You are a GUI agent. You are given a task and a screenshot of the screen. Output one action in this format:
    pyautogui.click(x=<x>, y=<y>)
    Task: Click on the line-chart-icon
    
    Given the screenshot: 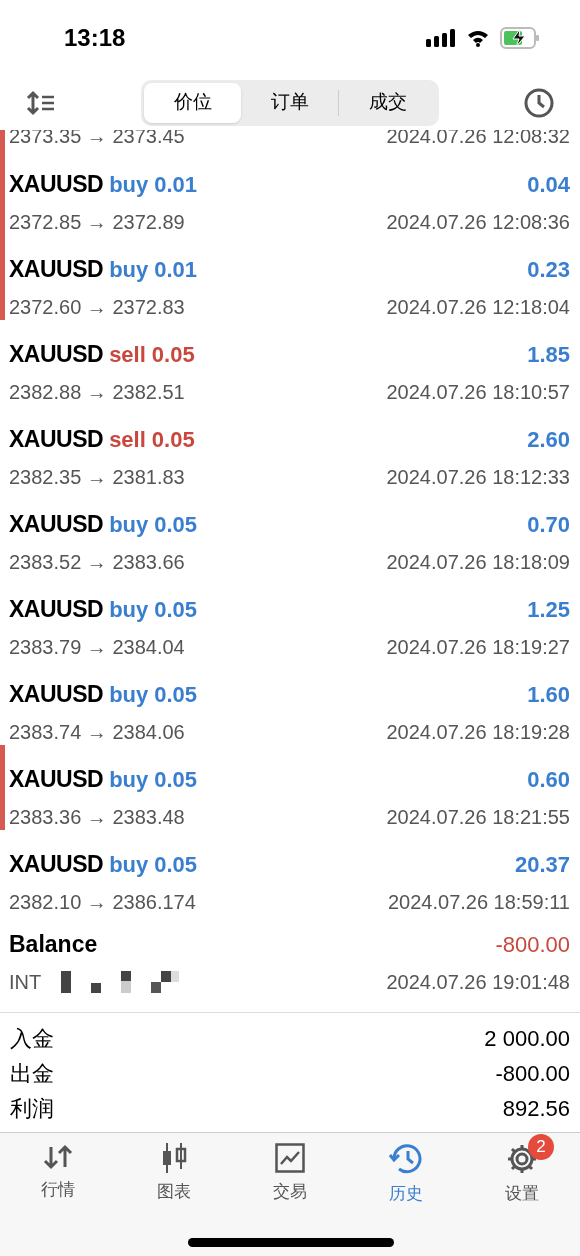 What is the action you would take?
    pyautogui.click(x=290, y=1158)
    